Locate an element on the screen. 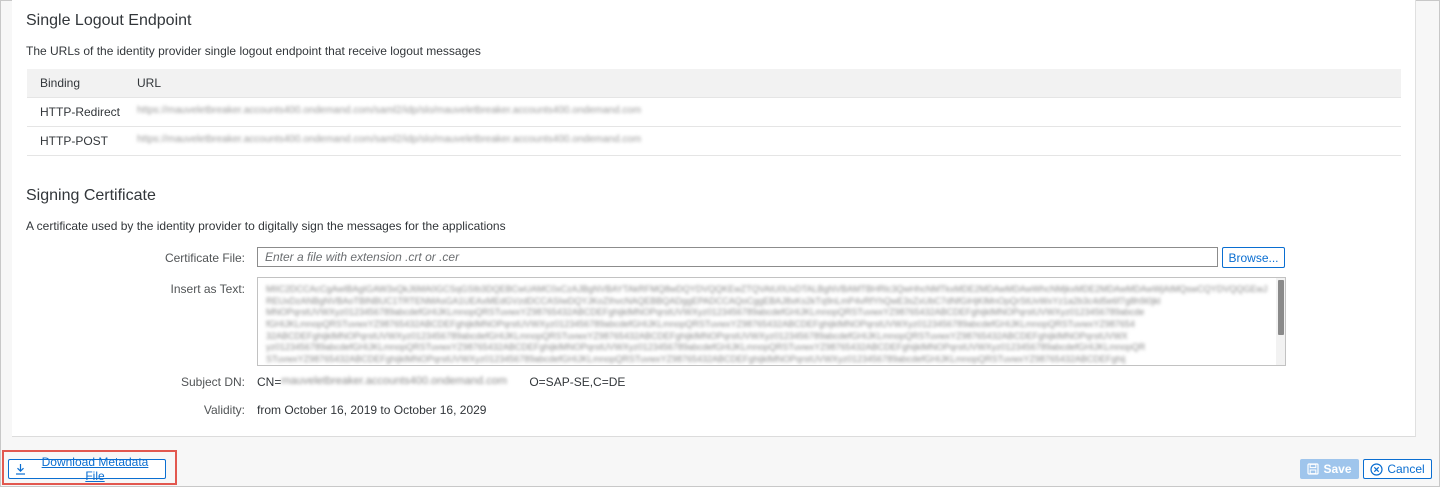 This screenshot has height=487, width=1440. certificate-file-input is located at coordinates (737, 257).